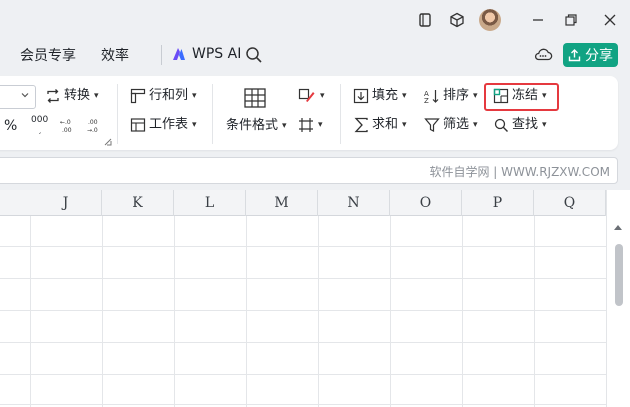 The width and height of the screenshot is (630, 407). I want to click on menu-member-exclusive: 会员专享, so click(48, 56).